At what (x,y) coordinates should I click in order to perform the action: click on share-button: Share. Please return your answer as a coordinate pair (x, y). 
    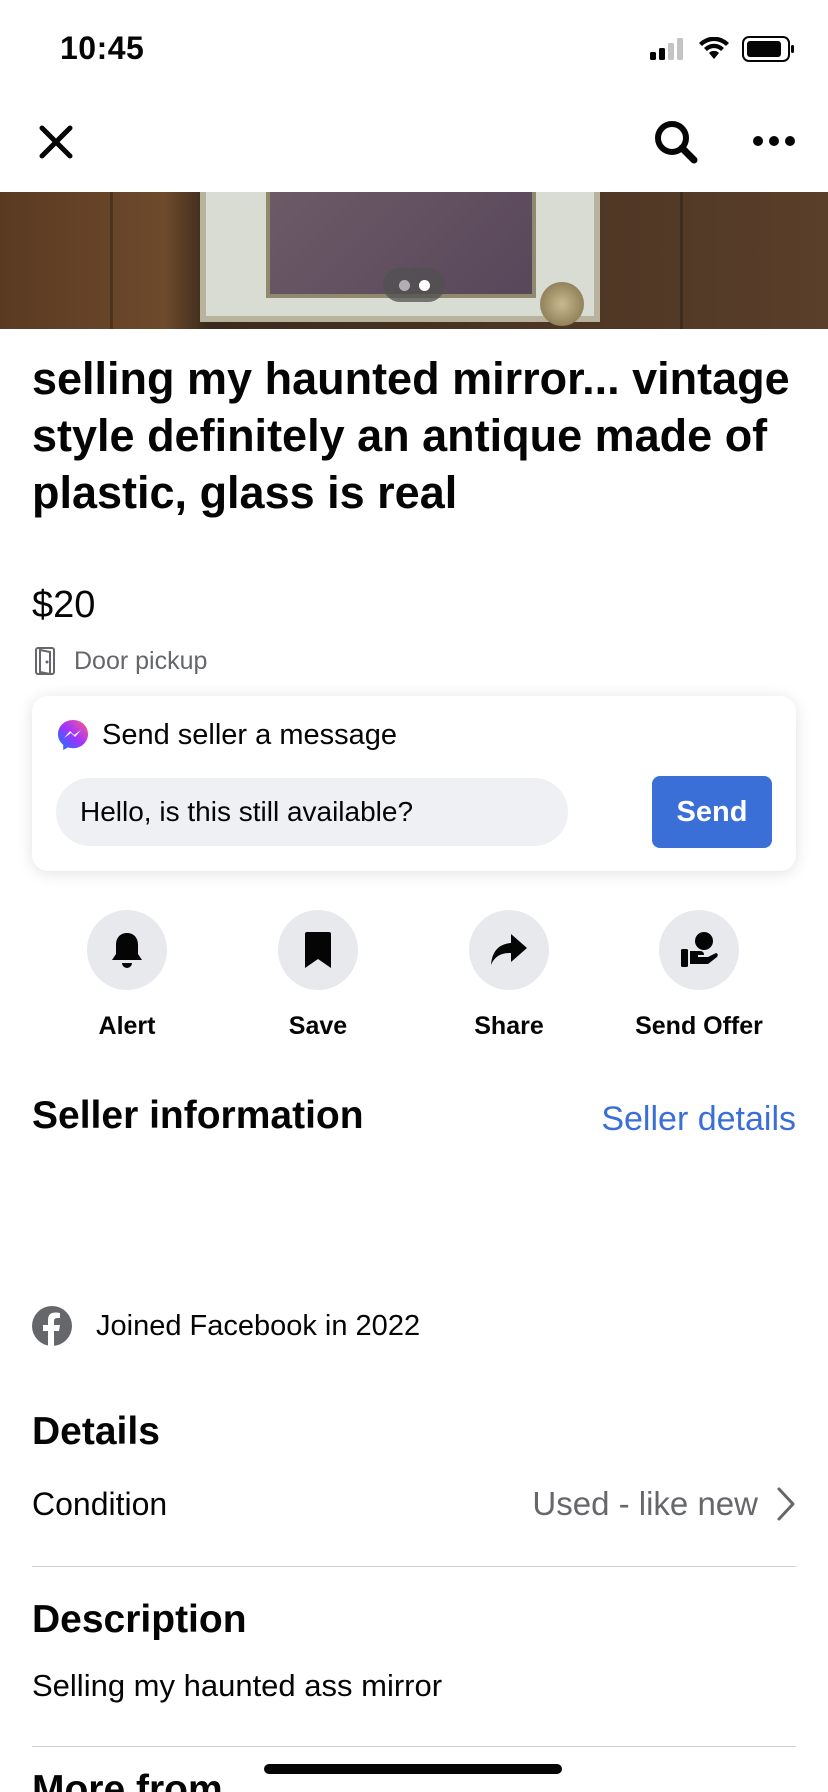
    Looking at the image, I should click on (509, 975).